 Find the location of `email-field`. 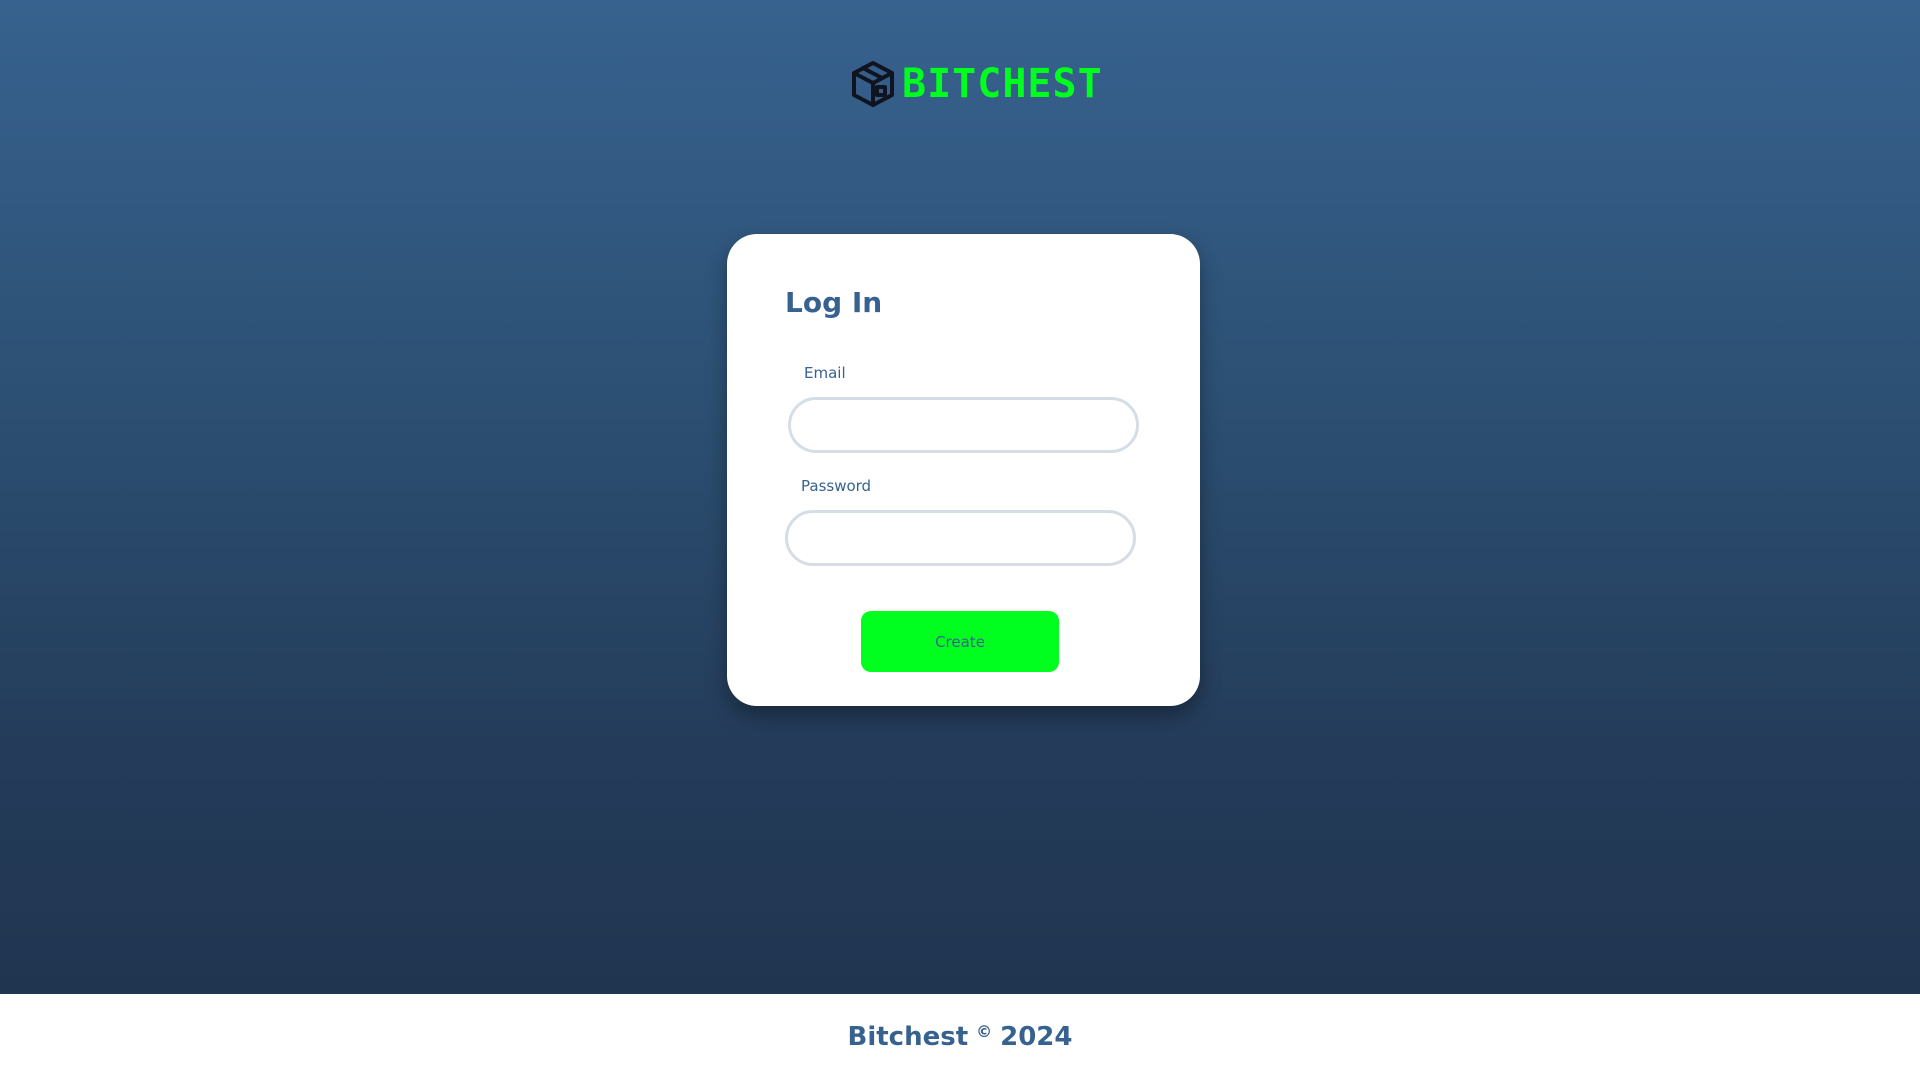

email-field is located at coordinates (963, 425).